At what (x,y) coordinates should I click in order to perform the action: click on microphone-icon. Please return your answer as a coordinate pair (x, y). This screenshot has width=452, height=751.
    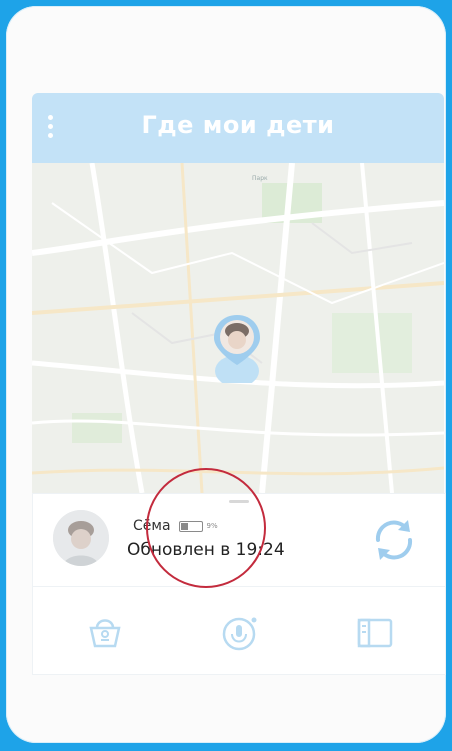
    Looking at the image, I should click on (239, 632).